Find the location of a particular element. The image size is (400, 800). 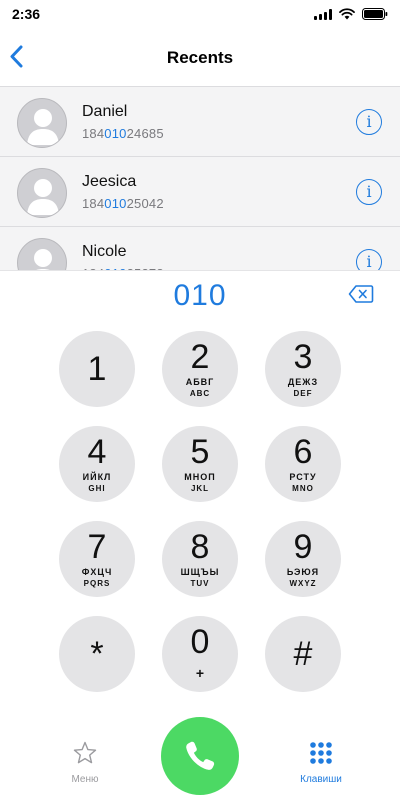

key-9: 9 ЬЭЮЯ WXYZ is located at coordinates (303, 559).